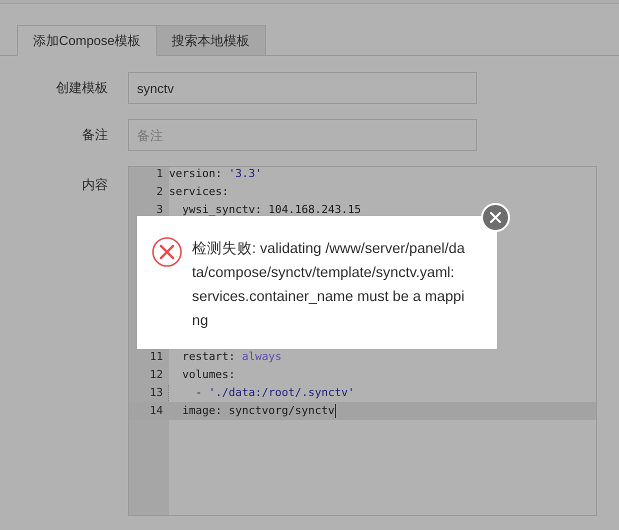 The image size is (619, 530). I want to click on error-icon, so click(167, 252).